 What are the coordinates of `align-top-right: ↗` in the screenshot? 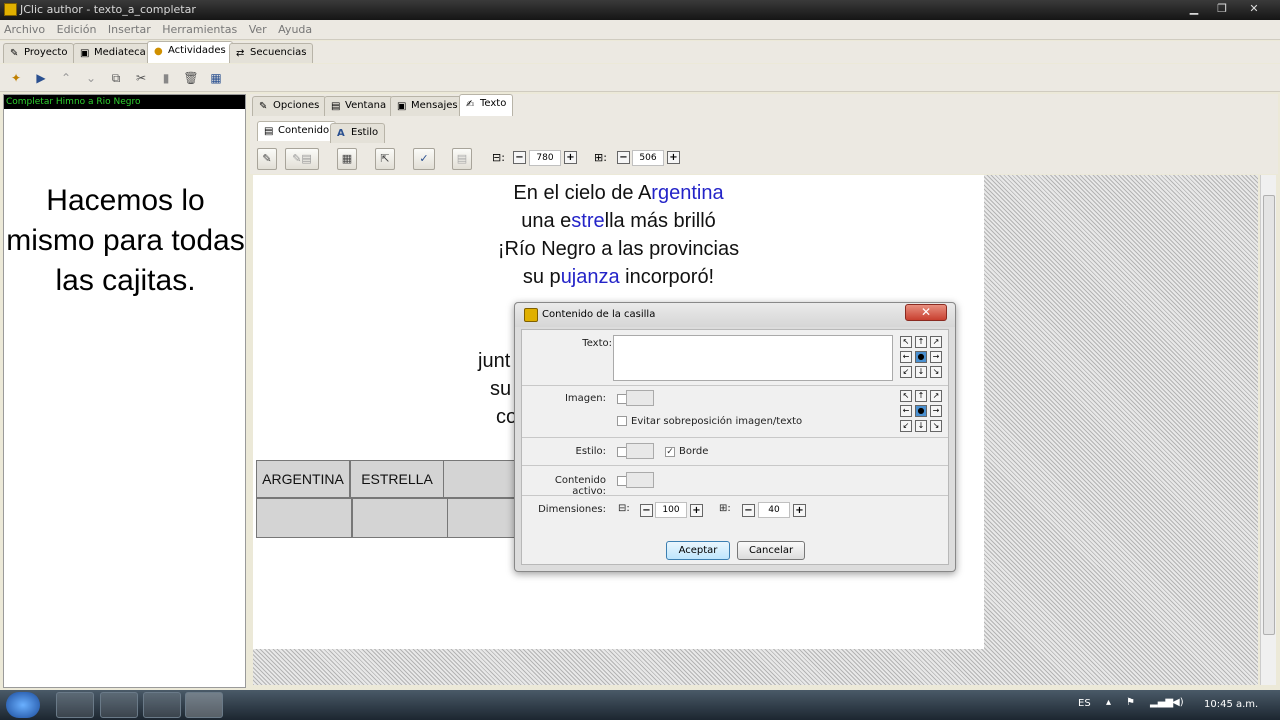 It's located at (936, 342).